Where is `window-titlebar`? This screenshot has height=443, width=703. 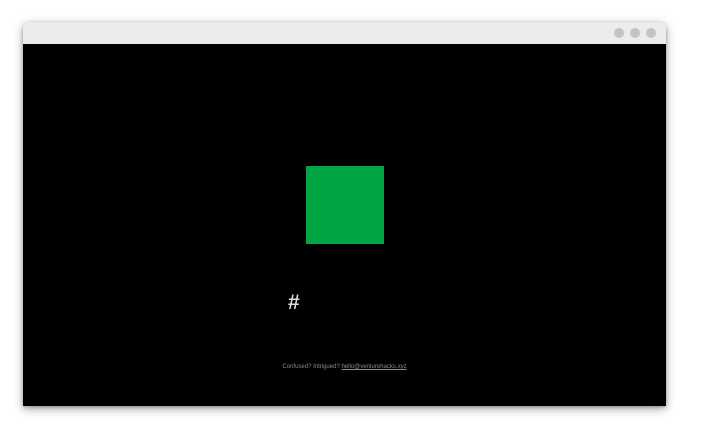 window-titlebar is located at coordinates (344, 33).